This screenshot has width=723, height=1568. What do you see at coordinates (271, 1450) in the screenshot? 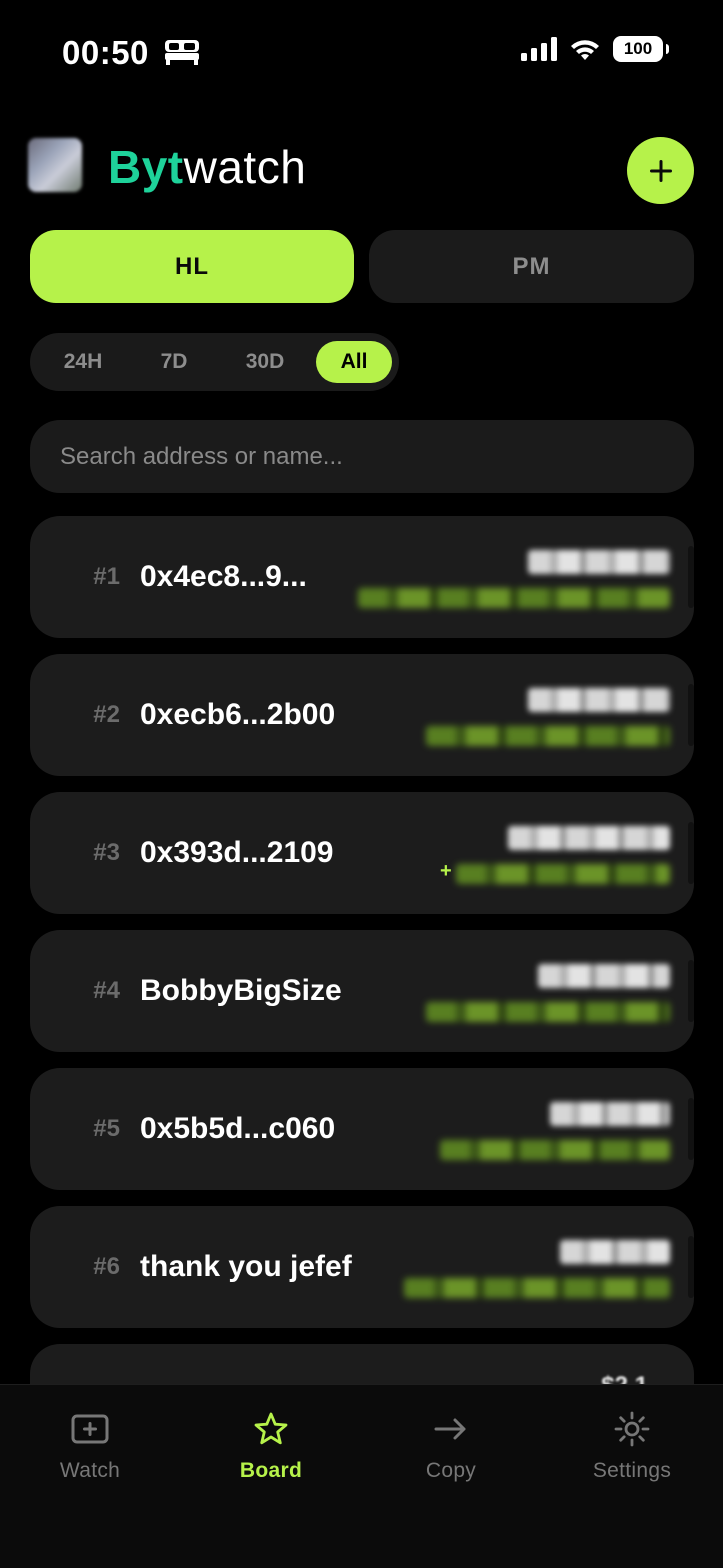
I see `tab-board: Board` at bounding box center [271, 1450].